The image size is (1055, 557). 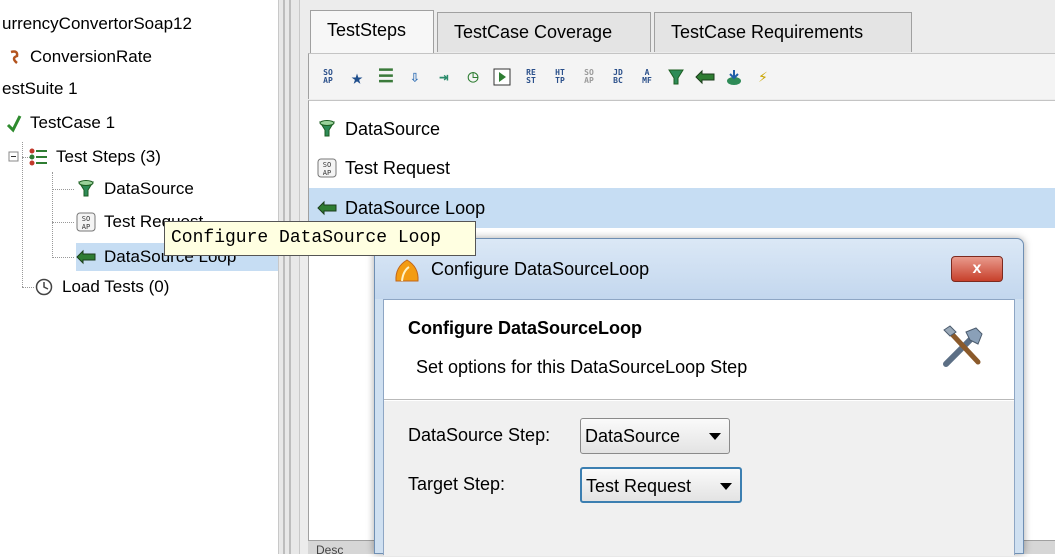 I want to click on target-step-select: Test Request, so click(x=661, y=485).